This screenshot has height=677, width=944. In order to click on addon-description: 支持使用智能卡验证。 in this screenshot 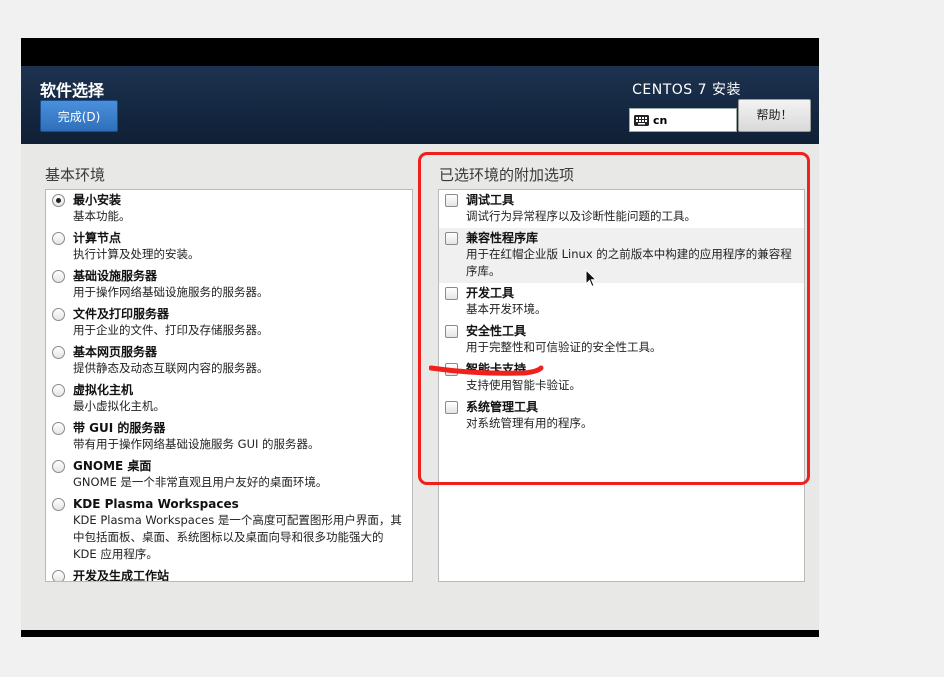, I will do `click(523, 385)`.